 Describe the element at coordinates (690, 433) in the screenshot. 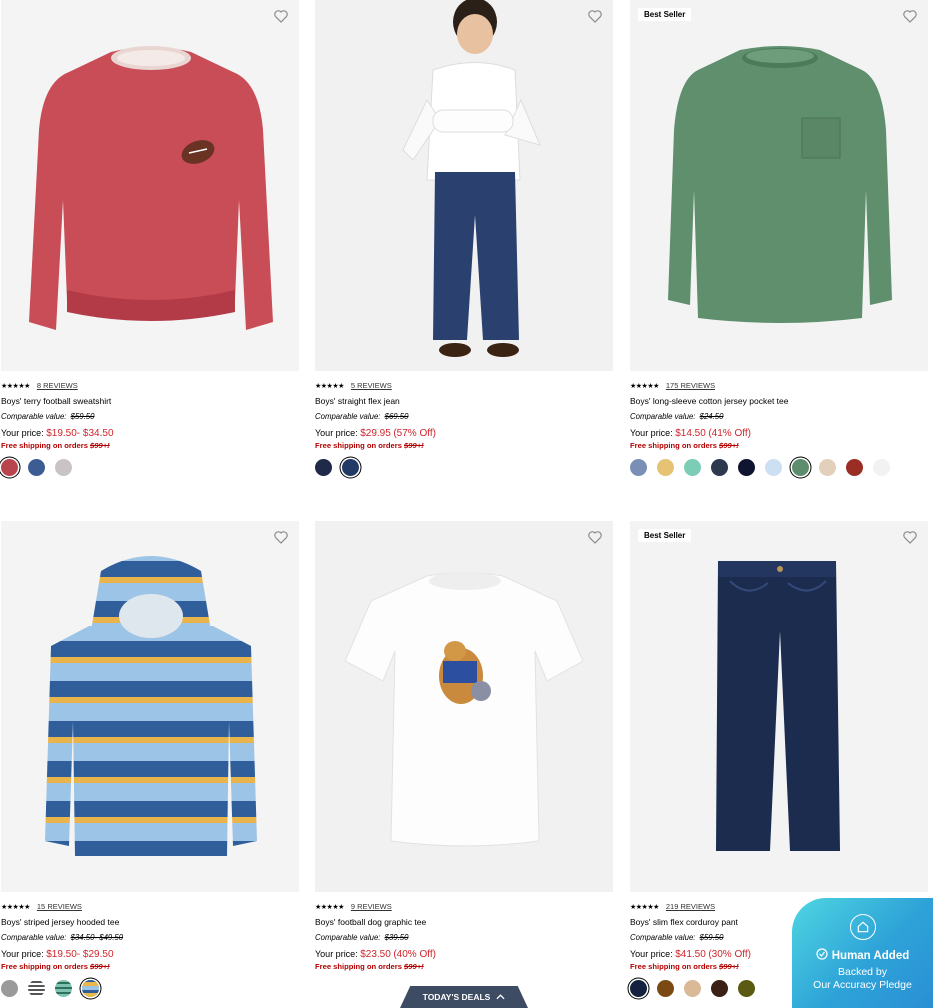

I see `your-price: Your price: $14.50 (41% Off)` at that location.